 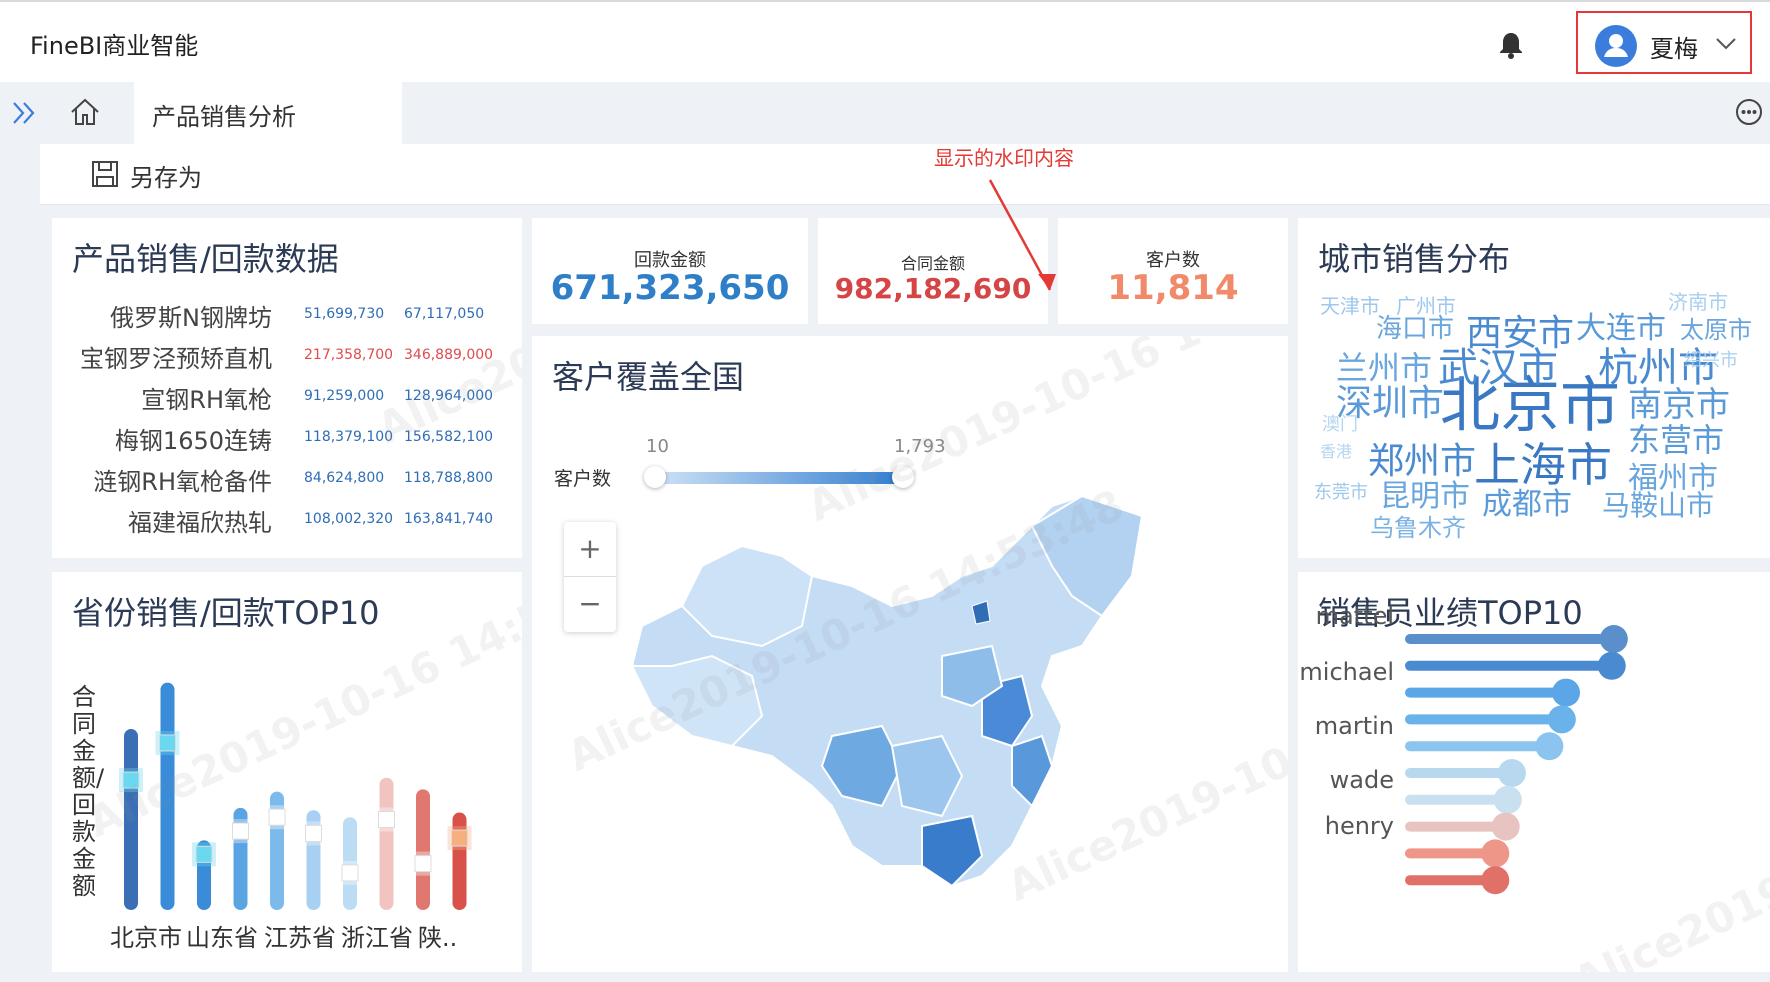 I want to click on annotation-label: 显示的水印内容, so click(x=1004, y=158).